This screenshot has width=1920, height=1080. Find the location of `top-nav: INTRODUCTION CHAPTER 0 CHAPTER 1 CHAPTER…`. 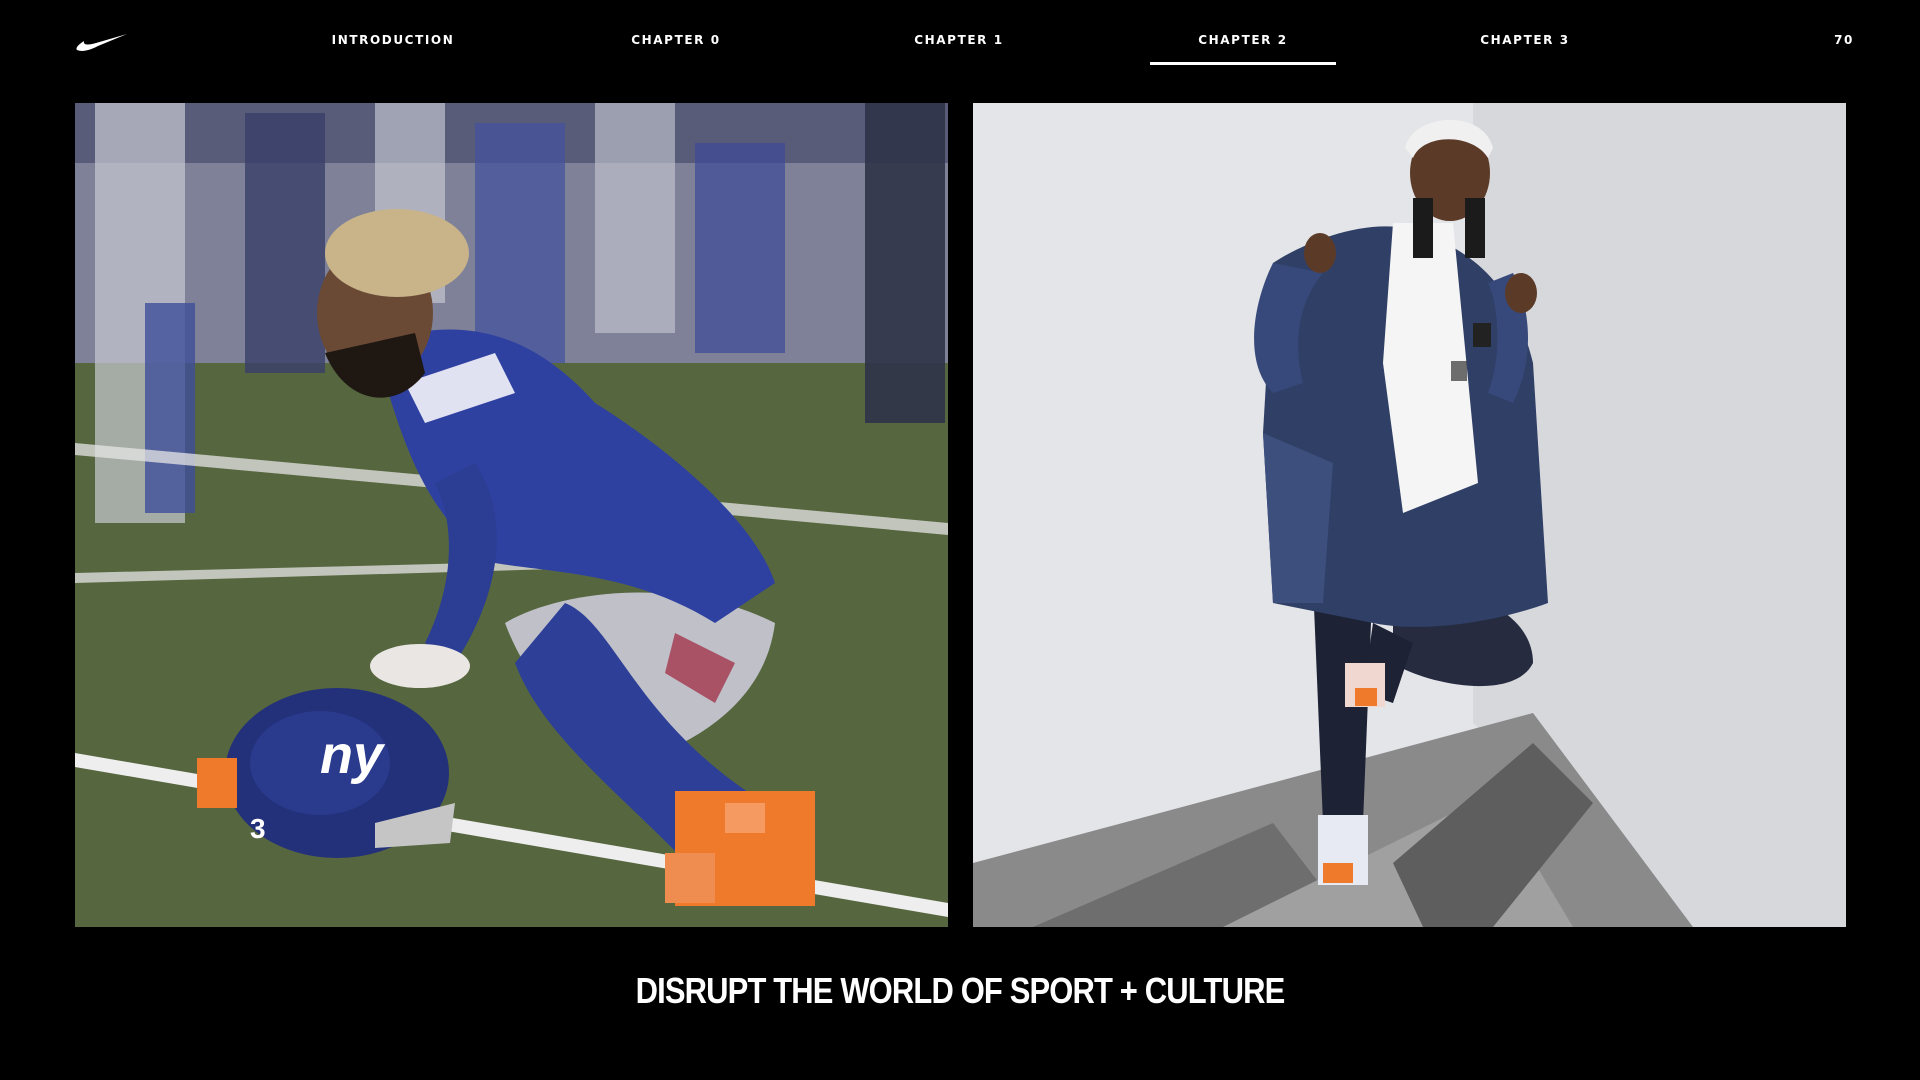

top-nav: INTRODUCTION CHAPTER 0 CHAPTER 1 CHAPTER… is located at coordinates (960, 33).